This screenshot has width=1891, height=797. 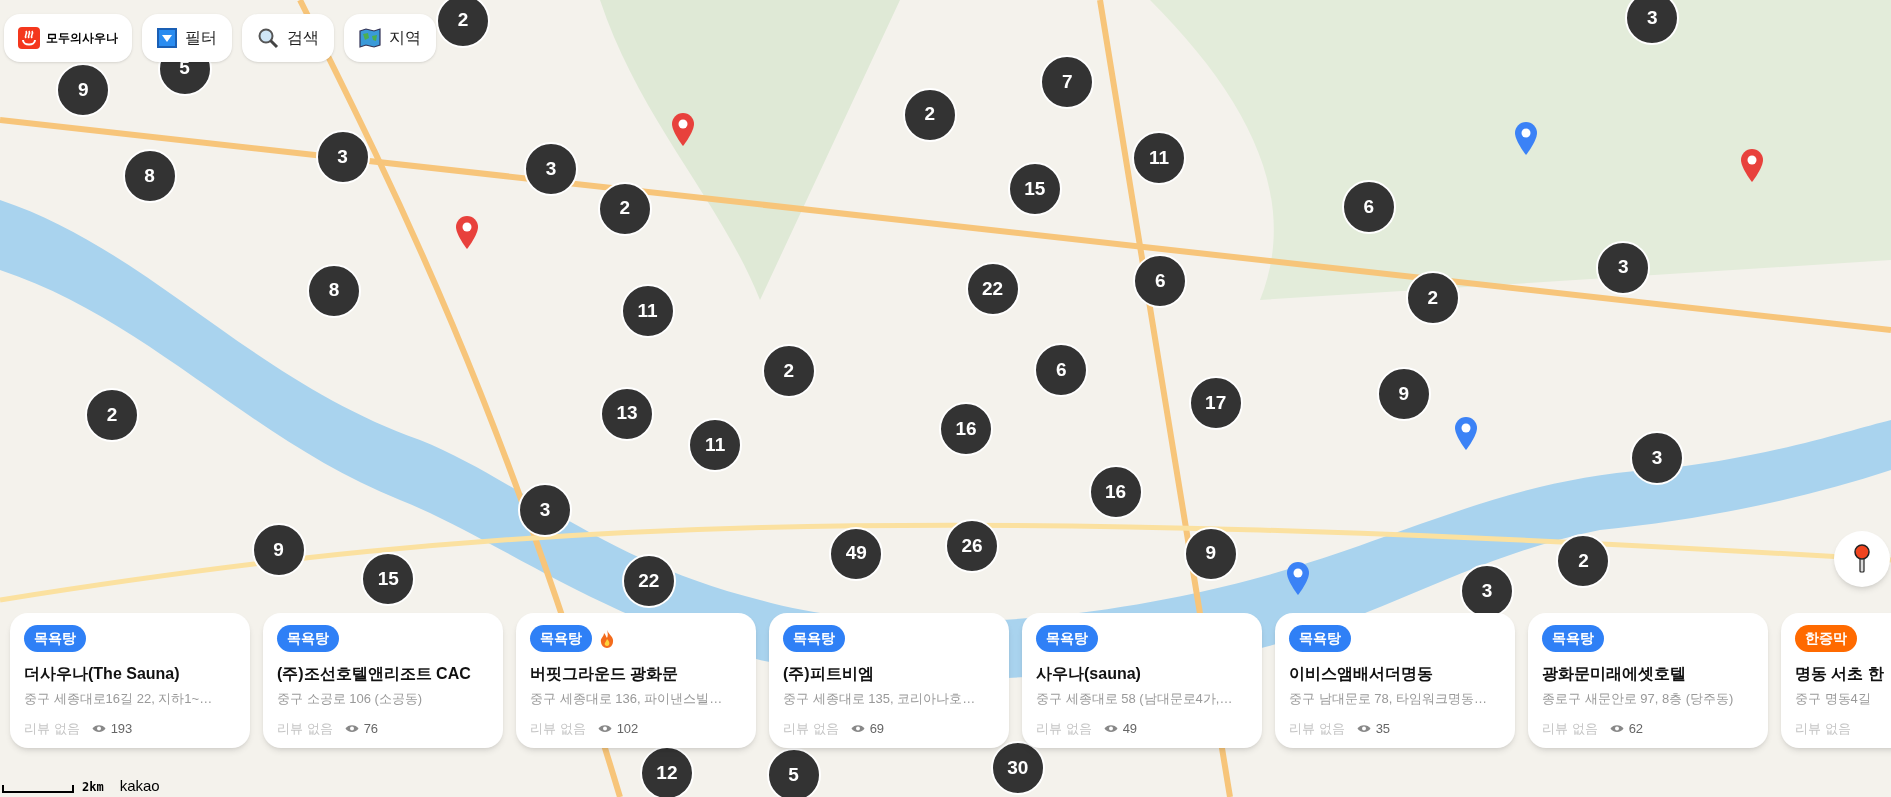 I want to click on view-count: 102, so click(x=627, y=728).